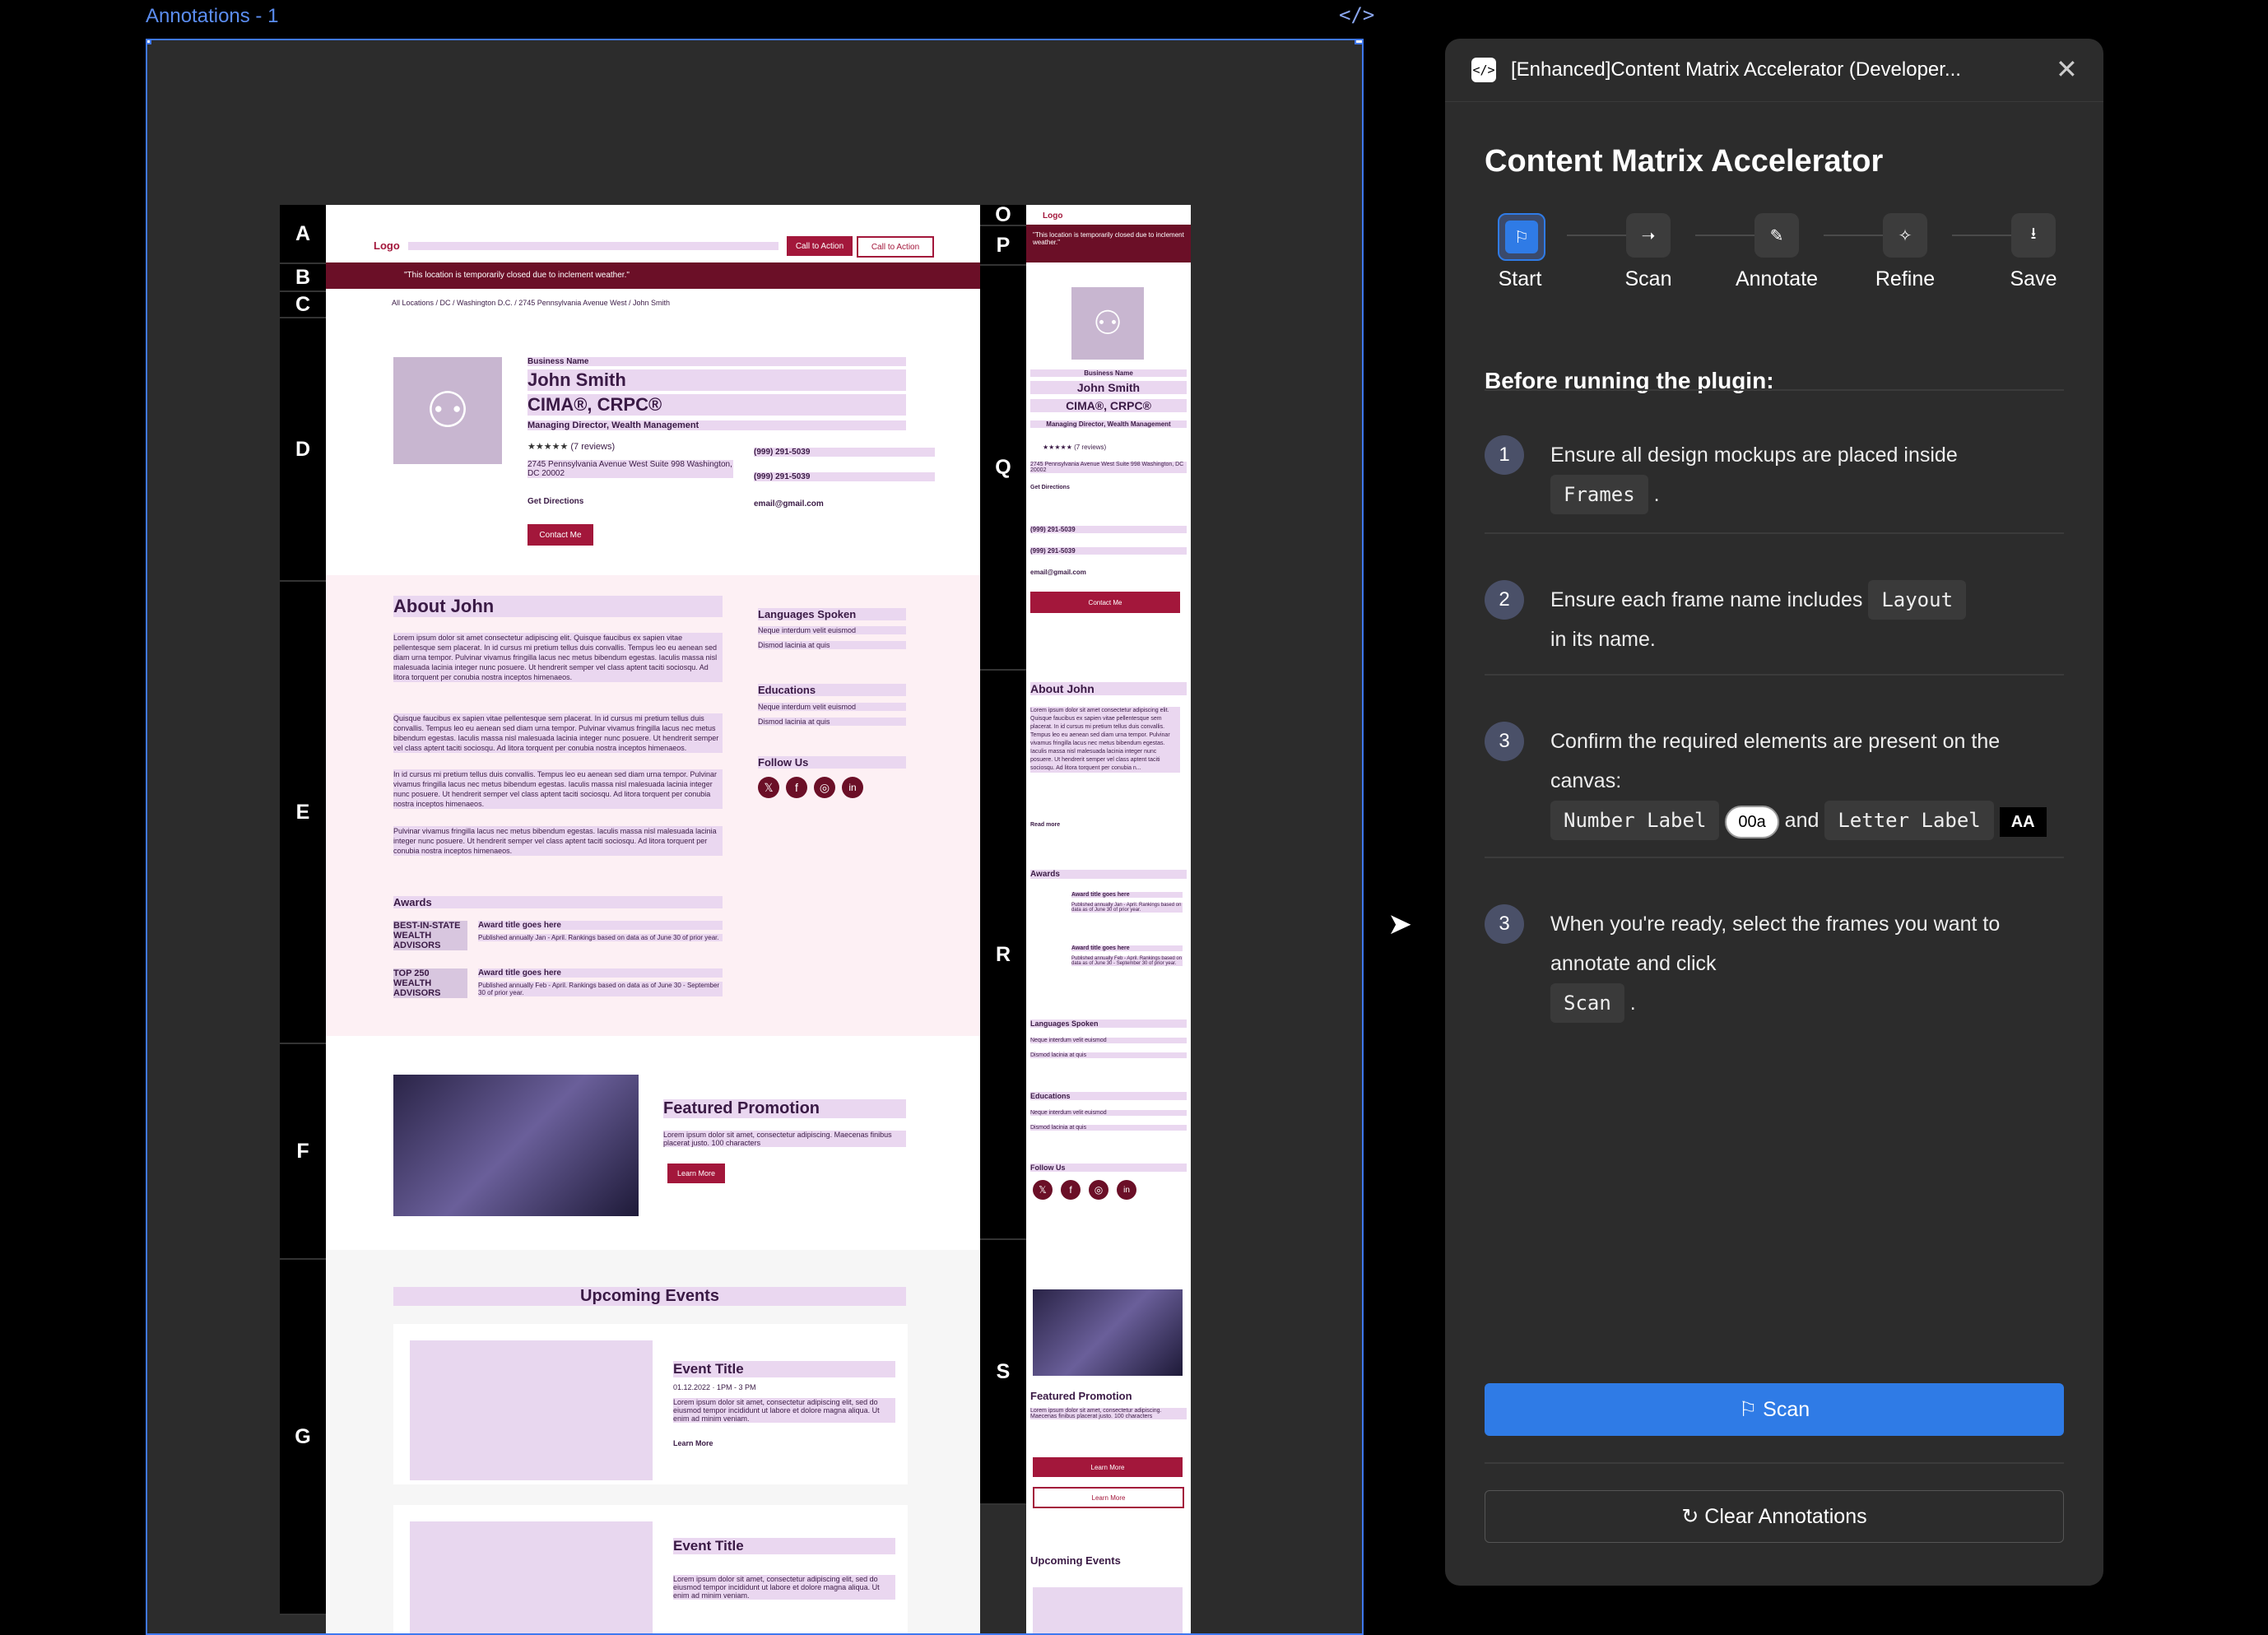 This screenshot has width=2268, height=1635. What do you see at coordinates (820, 246) in the screenshot?
I see `cta-button: Call to Action` at bounding box center [820, 246].